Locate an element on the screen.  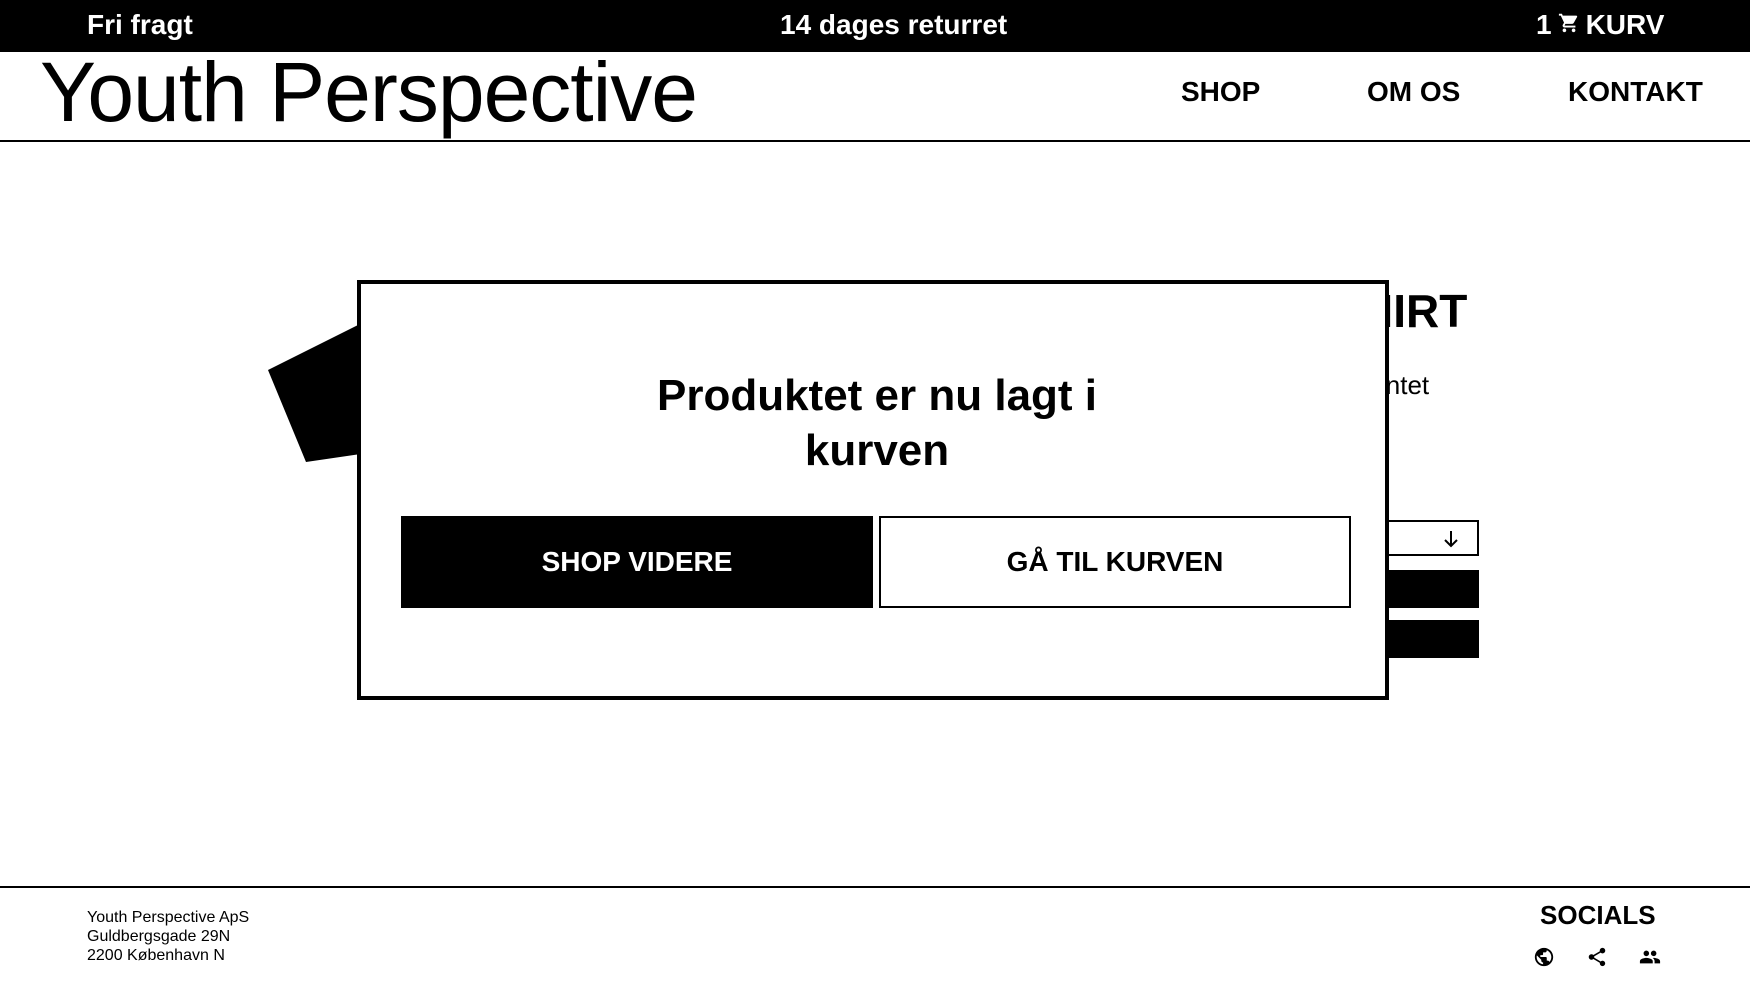
company-name: Youth Perspective ApS is located at coordinates (168, 917).